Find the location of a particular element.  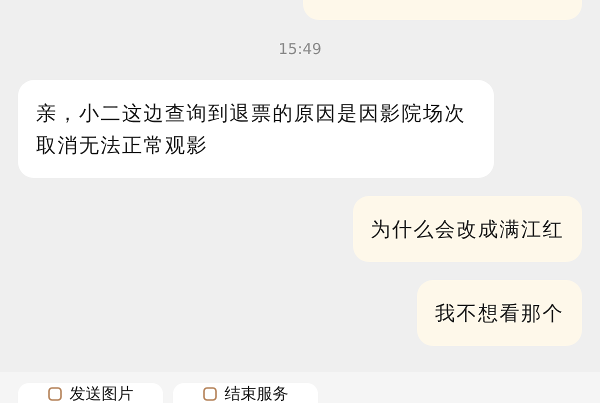

message-bubble: 我不想看那个 is located at coordinates (499, 313).